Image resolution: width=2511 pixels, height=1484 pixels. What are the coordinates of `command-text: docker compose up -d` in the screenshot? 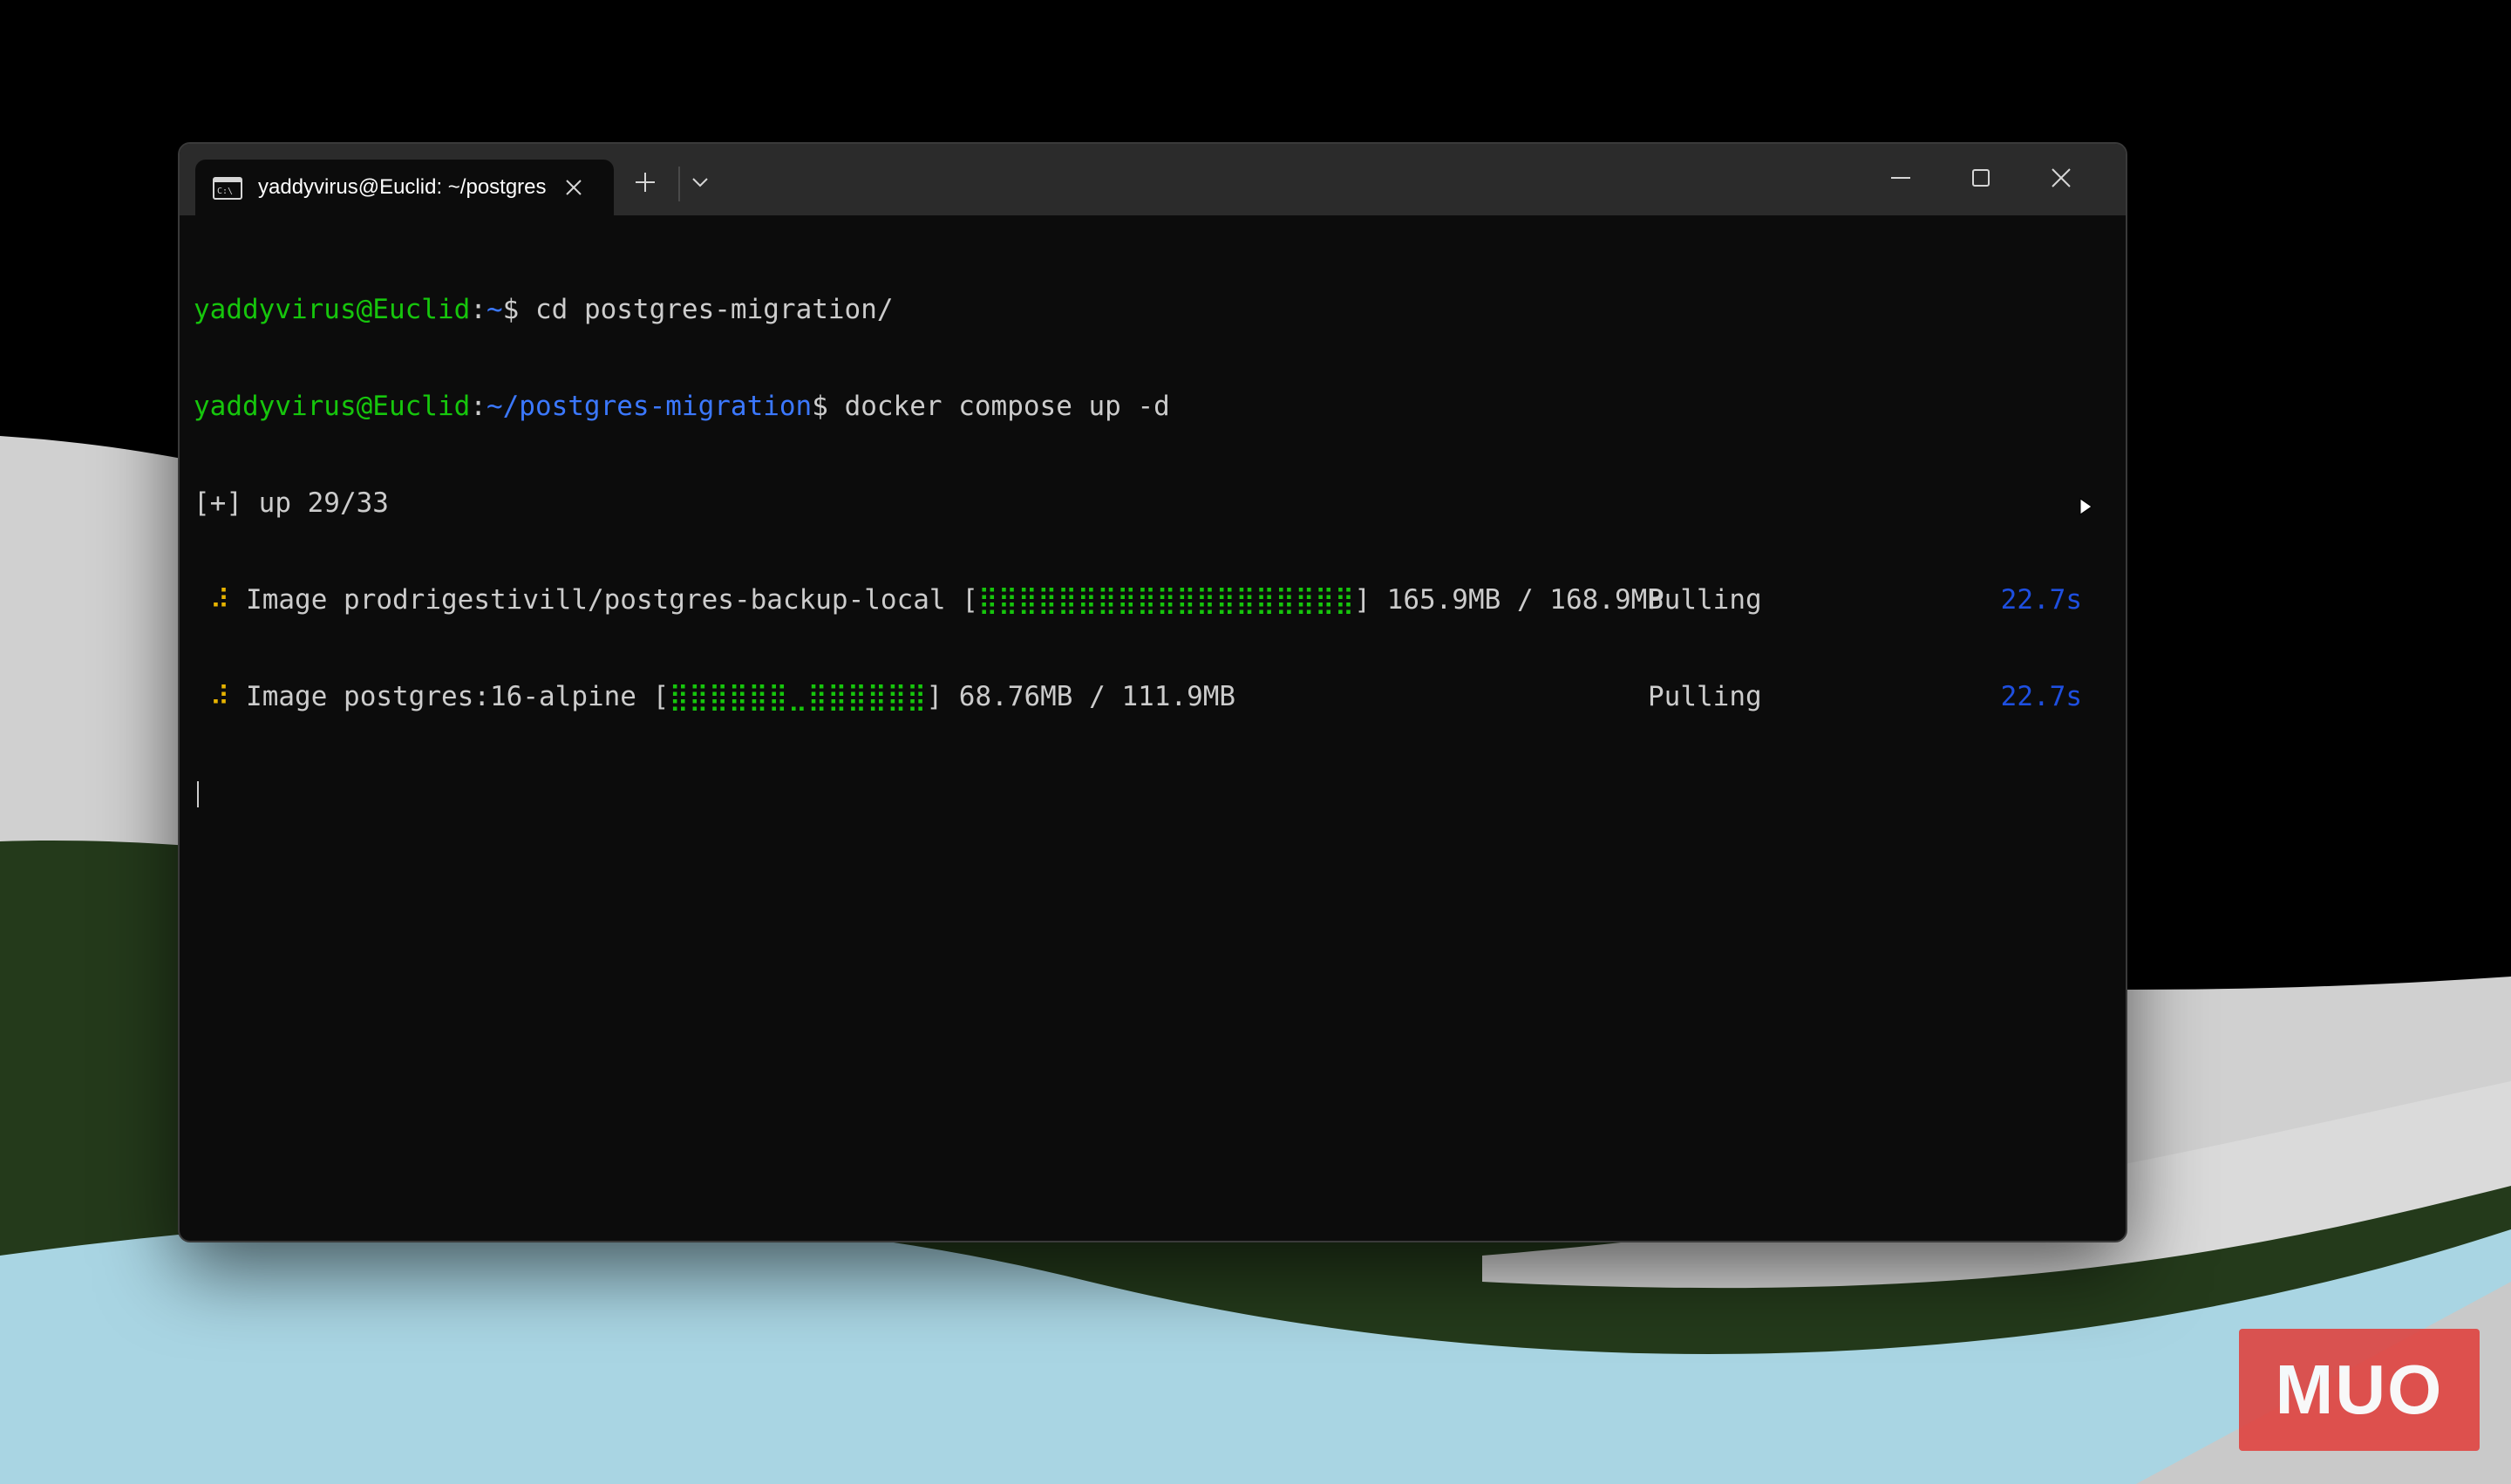 It's located at (1007, 406).